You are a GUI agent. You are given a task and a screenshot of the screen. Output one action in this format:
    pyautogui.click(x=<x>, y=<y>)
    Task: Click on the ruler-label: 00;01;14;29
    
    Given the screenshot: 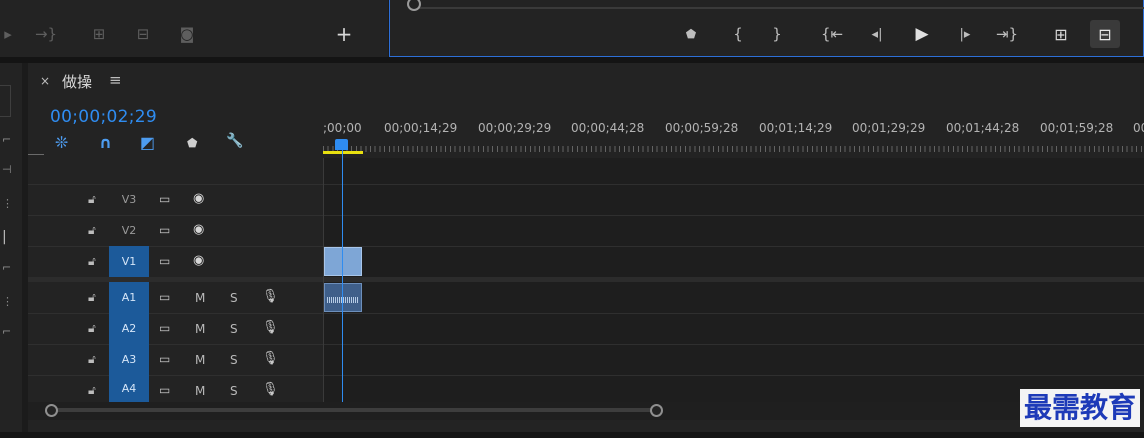 What is the action you would take?
    pyautogui.click(x=796, y=128)
    